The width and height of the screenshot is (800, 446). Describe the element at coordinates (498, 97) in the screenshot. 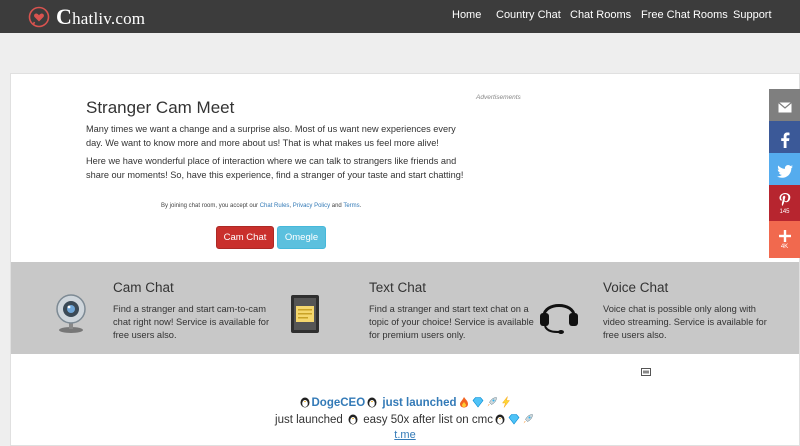

I see `advertisements-label: Advertisements` at that location.